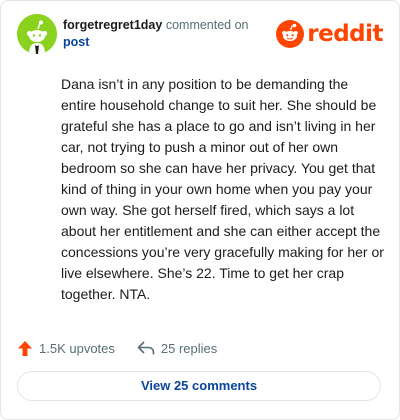  I want to click on reddit-logo: reddit, so click(329, 34).